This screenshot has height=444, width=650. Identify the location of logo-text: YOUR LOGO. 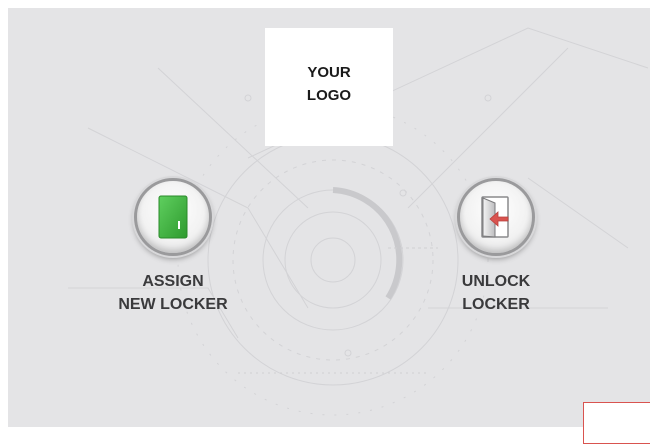
(329, 84).